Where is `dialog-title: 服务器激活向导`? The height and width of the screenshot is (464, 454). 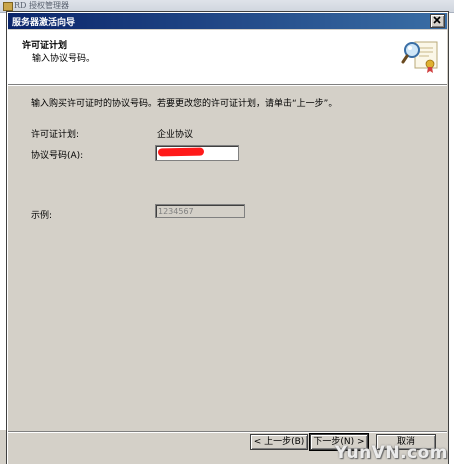 dialog-title: 服务器激活向导 is located at coordinates (44, 23).